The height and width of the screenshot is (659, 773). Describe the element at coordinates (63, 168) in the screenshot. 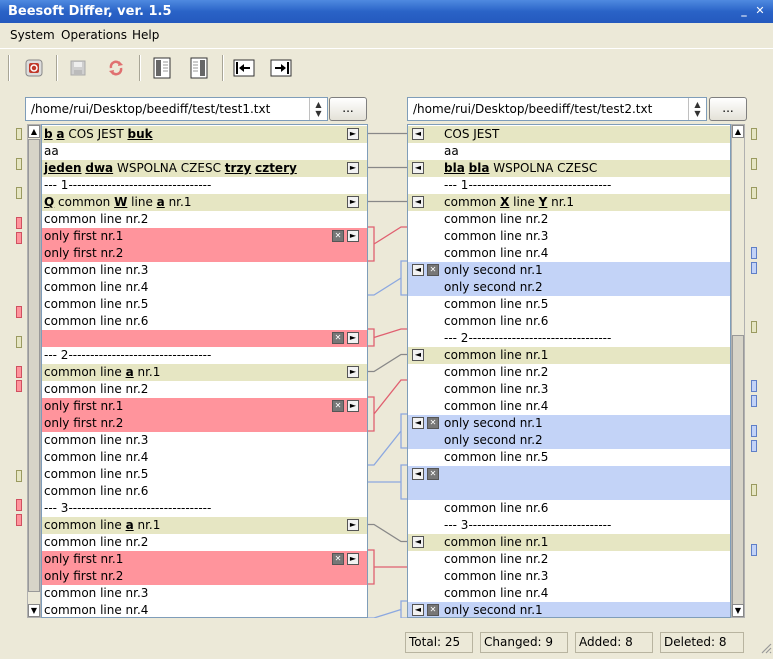

I see `diff-word: jeden` at that location.